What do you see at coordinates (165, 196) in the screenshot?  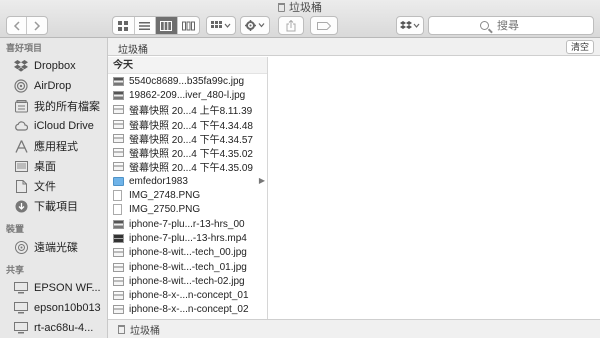 I see `file-name: IMG_2748.PNG` at bounding box center [165, 196].